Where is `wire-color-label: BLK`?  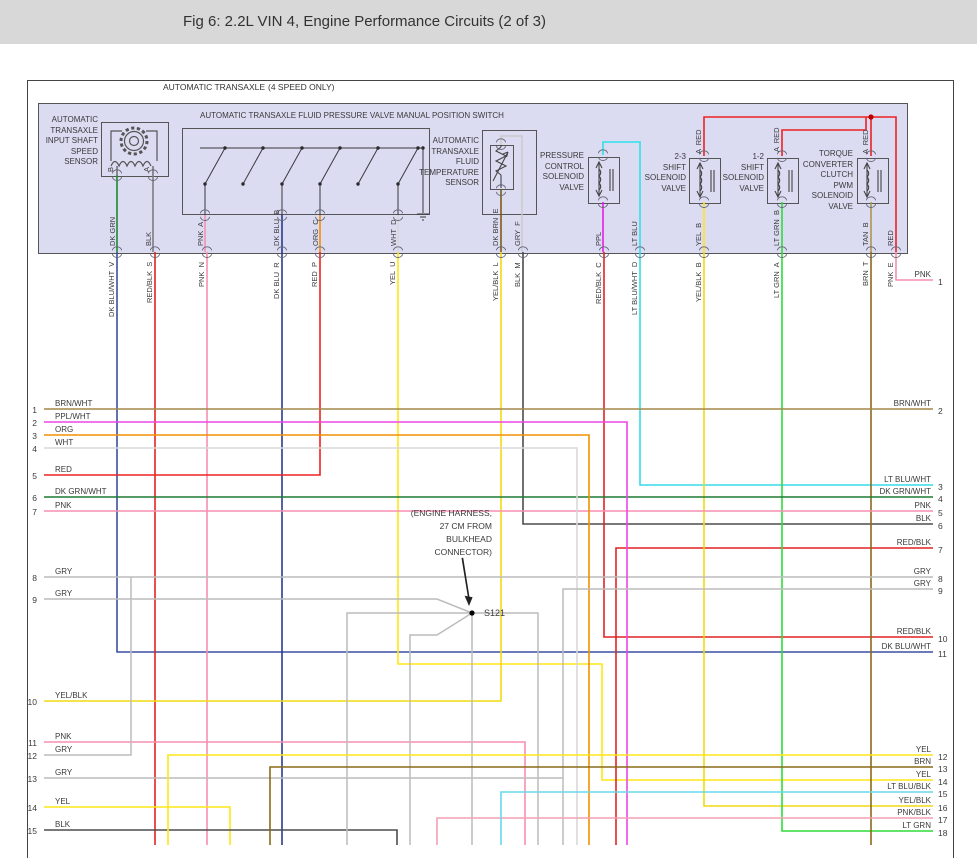 wire-color-label: BLK is located at coordinates (148, 238).